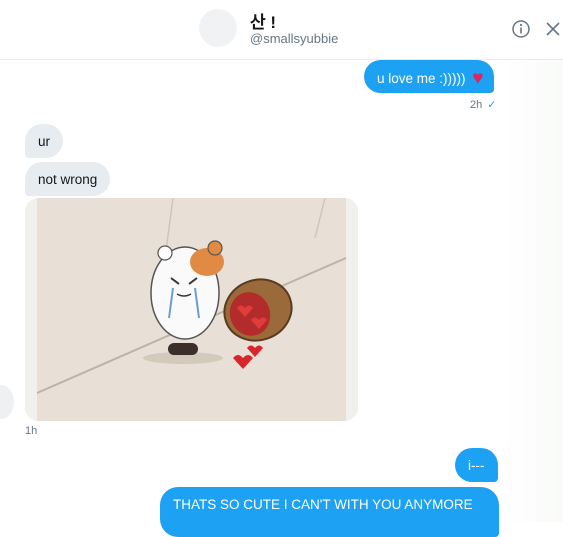  I want to click on message-text: not wrong, so click(68, 179).